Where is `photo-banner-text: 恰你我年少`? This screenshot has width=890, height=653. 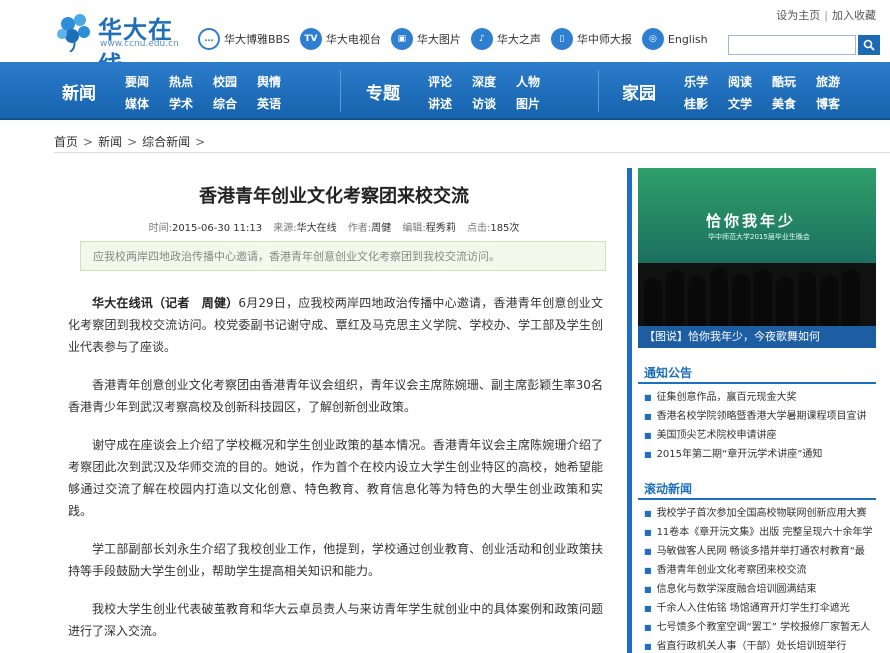 photo-banner-text: 恰你我年少 is located at coordinates (751, 221).